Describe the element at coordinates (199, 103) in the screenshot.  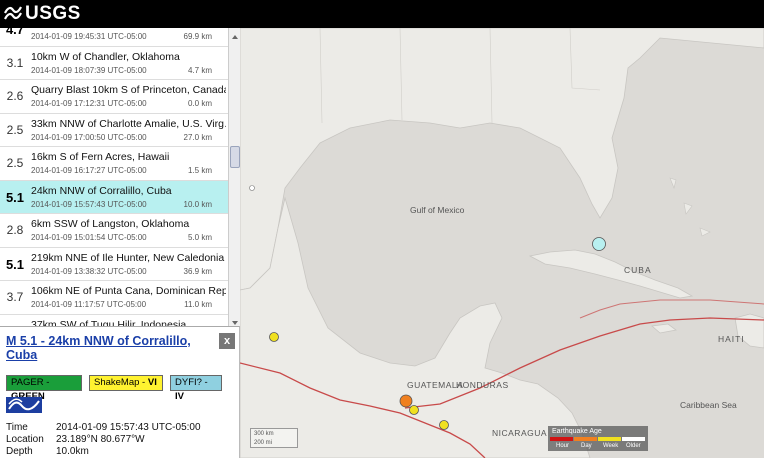
I see `quake-depth: 0.0 km` at that location.